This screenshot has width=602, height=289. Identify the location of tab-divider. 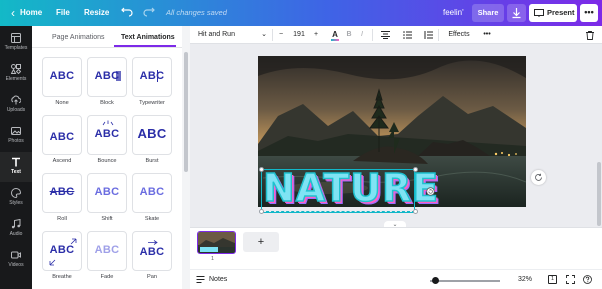
(107, 47).